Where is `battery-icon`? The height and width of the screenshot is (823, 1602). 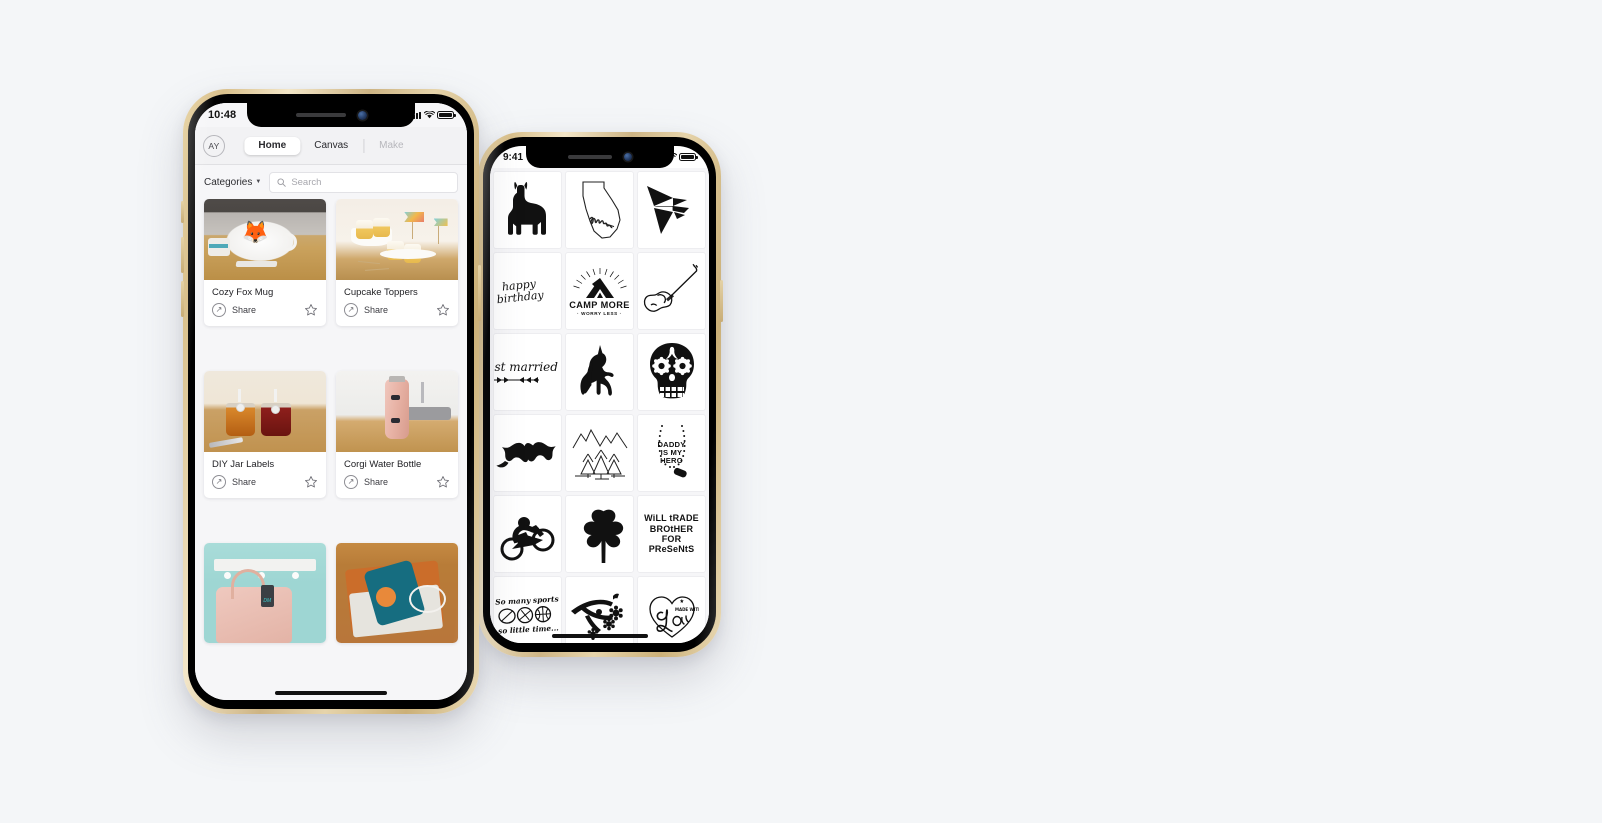
battery-icon is located at coordinates (688, 157).